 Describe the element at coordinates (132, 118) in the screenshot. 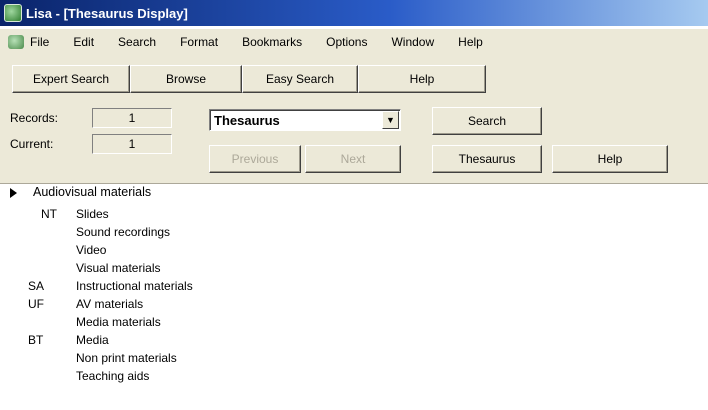

I see `records-value: 1` at that location.